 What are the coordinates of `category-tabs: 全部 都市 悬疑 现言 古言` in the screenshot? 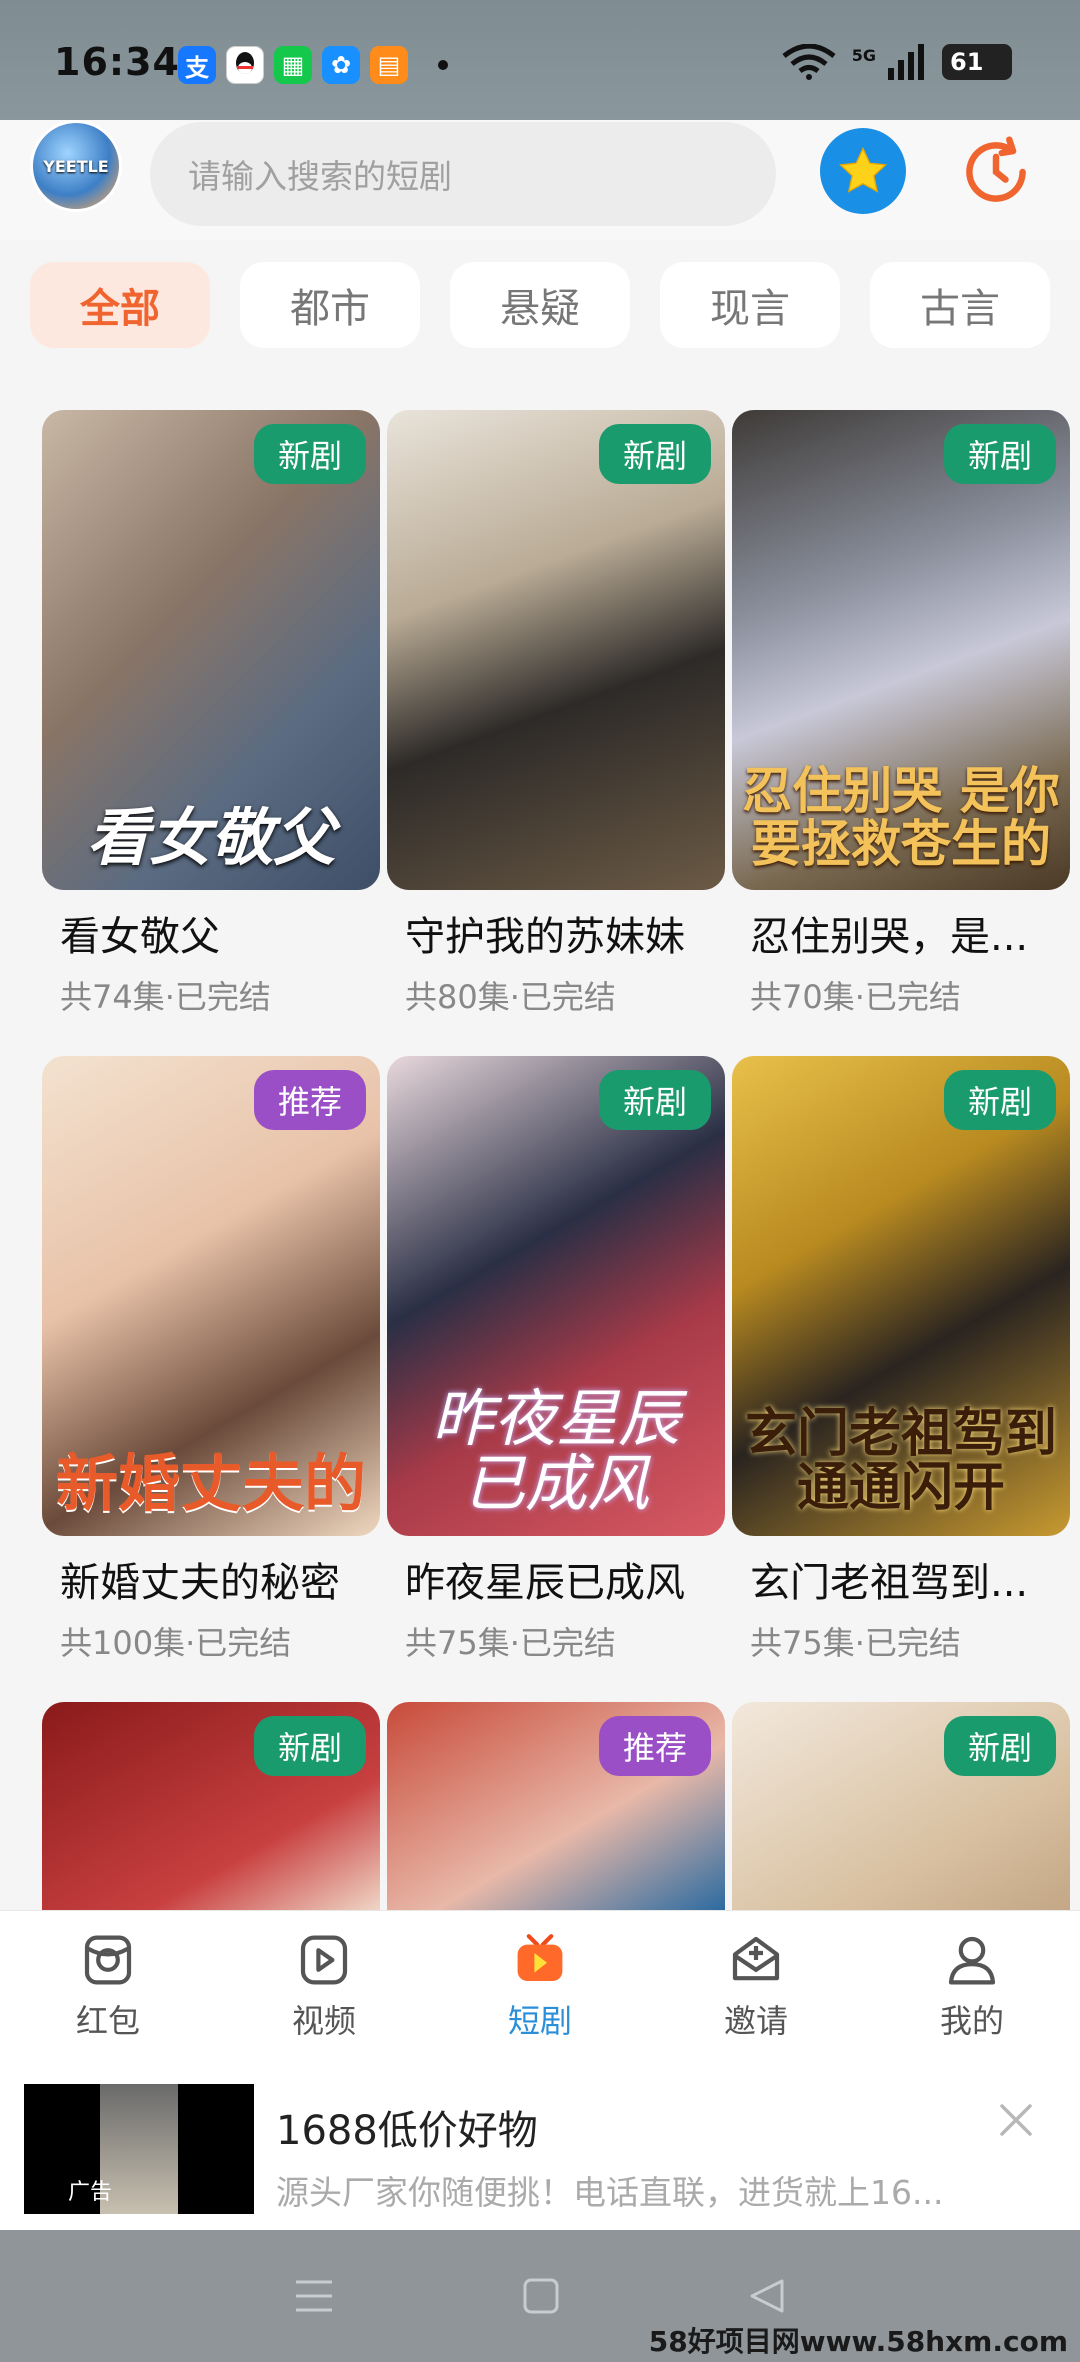 It's located at (540, 305).